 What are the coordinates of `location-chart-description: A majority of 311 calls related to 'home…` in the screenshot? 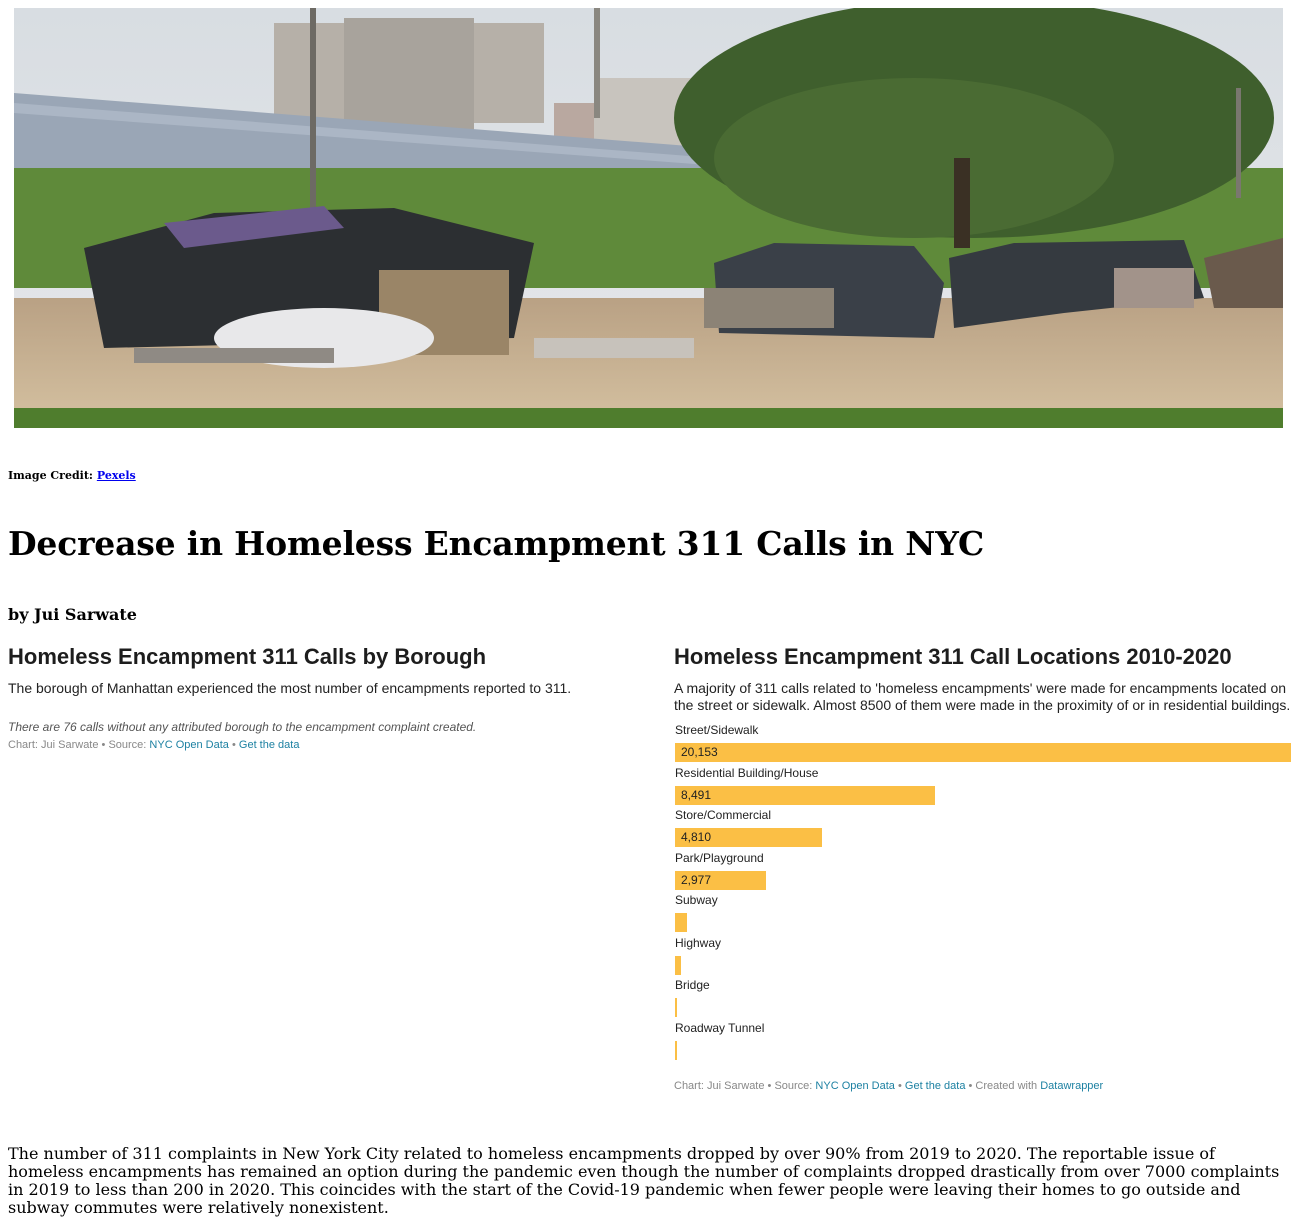 It's located at (982, 696).